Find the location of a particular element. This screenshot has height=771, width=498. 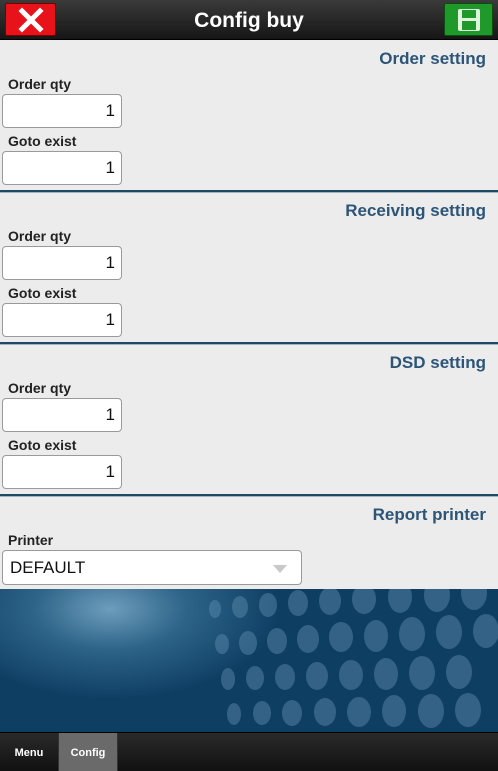

report-printer-section: Report printer Printer DEFAULT is located at coordinates (249, 541).